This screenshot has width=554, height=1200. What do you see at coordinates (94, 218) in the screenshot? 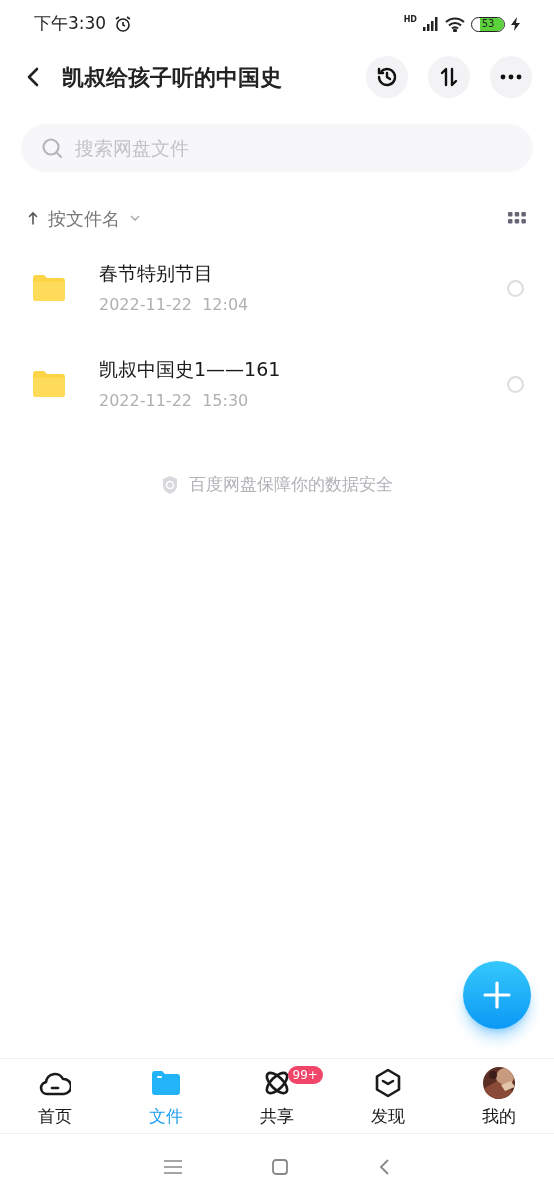
I see `sort-dropdown: 按文件名` at bounding box center [94, 218].